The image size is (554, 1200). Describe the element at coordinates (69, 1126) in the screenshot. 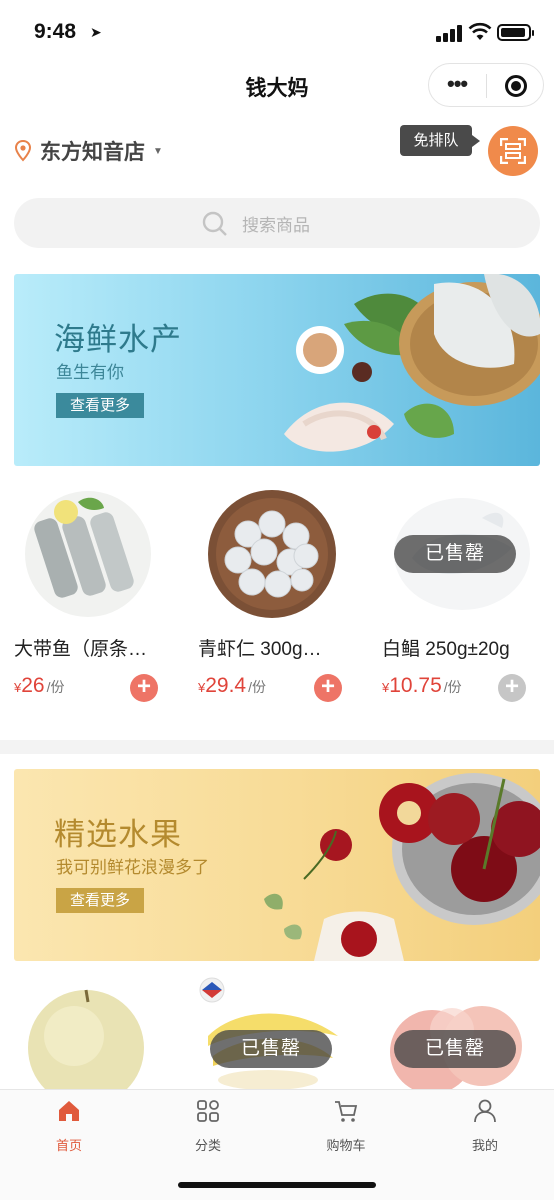

I see `tab-home: 首页` at that location.